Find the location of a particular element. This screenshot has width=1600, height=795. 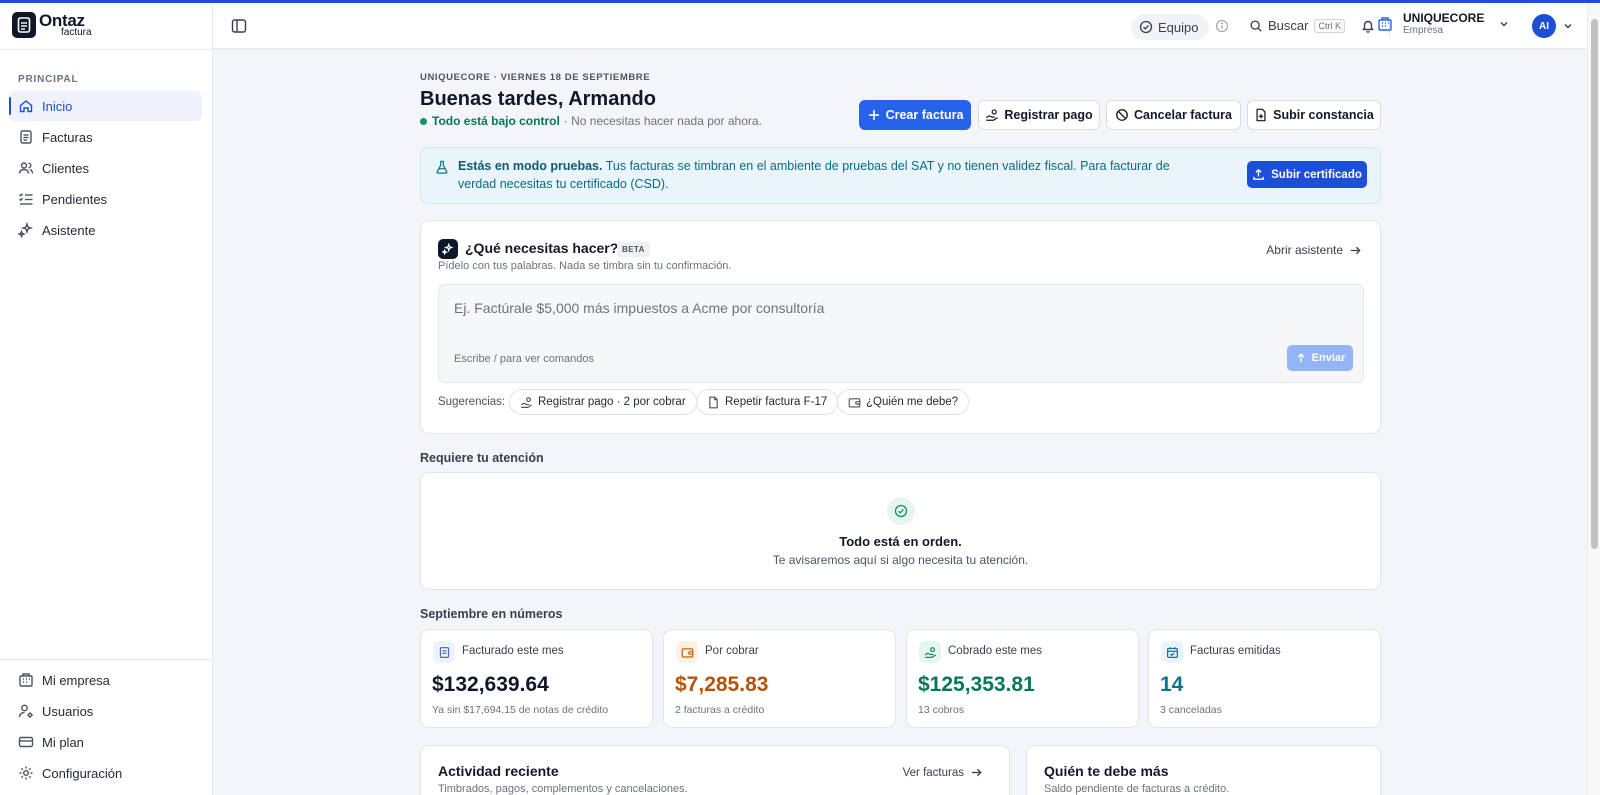

check-circle-icon is located at coordinates (901, 511).